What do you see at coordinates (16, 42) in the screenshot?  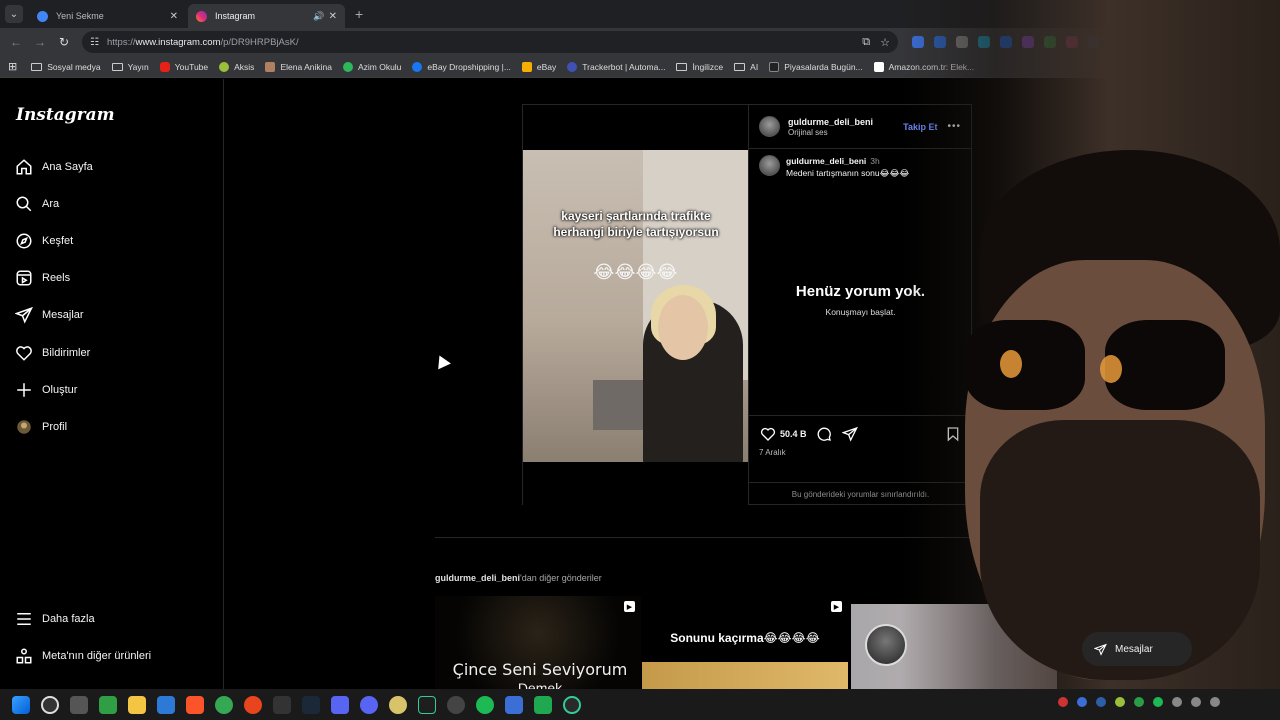 I see `back-icon: ←` at bounding box center [16, 42].